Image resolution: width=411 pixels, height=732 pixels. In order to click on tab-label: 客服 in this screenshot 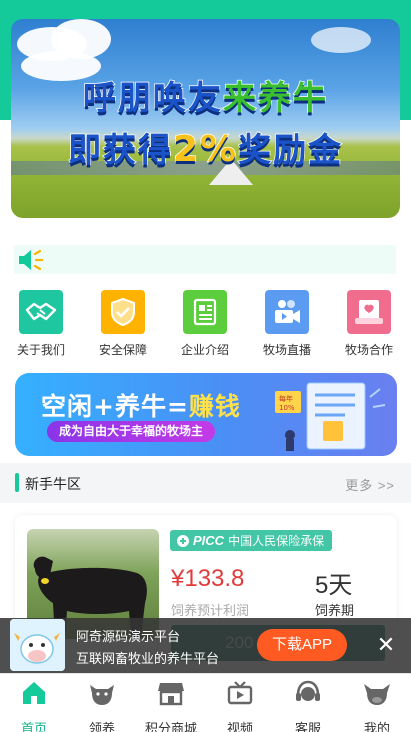, I will do `click(307, 726)`.